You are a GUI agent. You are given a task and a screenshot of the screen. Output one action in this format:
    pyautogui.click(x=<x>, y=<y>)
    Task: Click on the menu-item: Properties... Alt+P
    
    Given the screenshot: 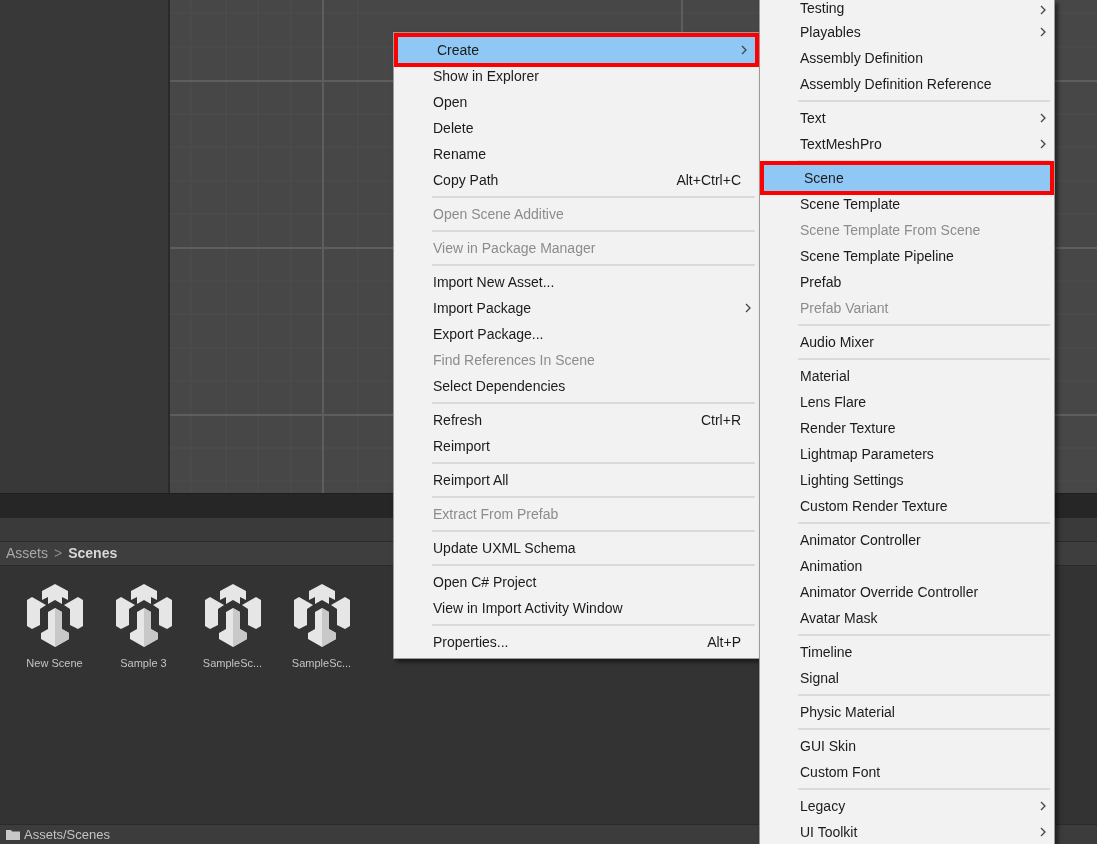 What is the action you would take?
    pyautogui.click(x=576, y=642)
    